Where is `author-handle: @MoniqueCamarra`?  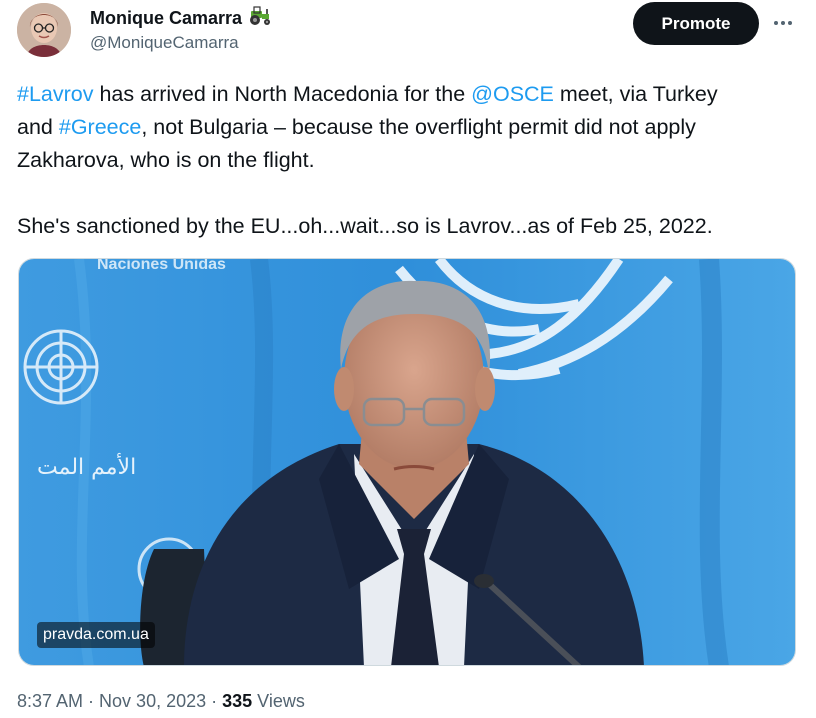
author-handle: @MoniqueCamarra is located at coordinates (164, 43).